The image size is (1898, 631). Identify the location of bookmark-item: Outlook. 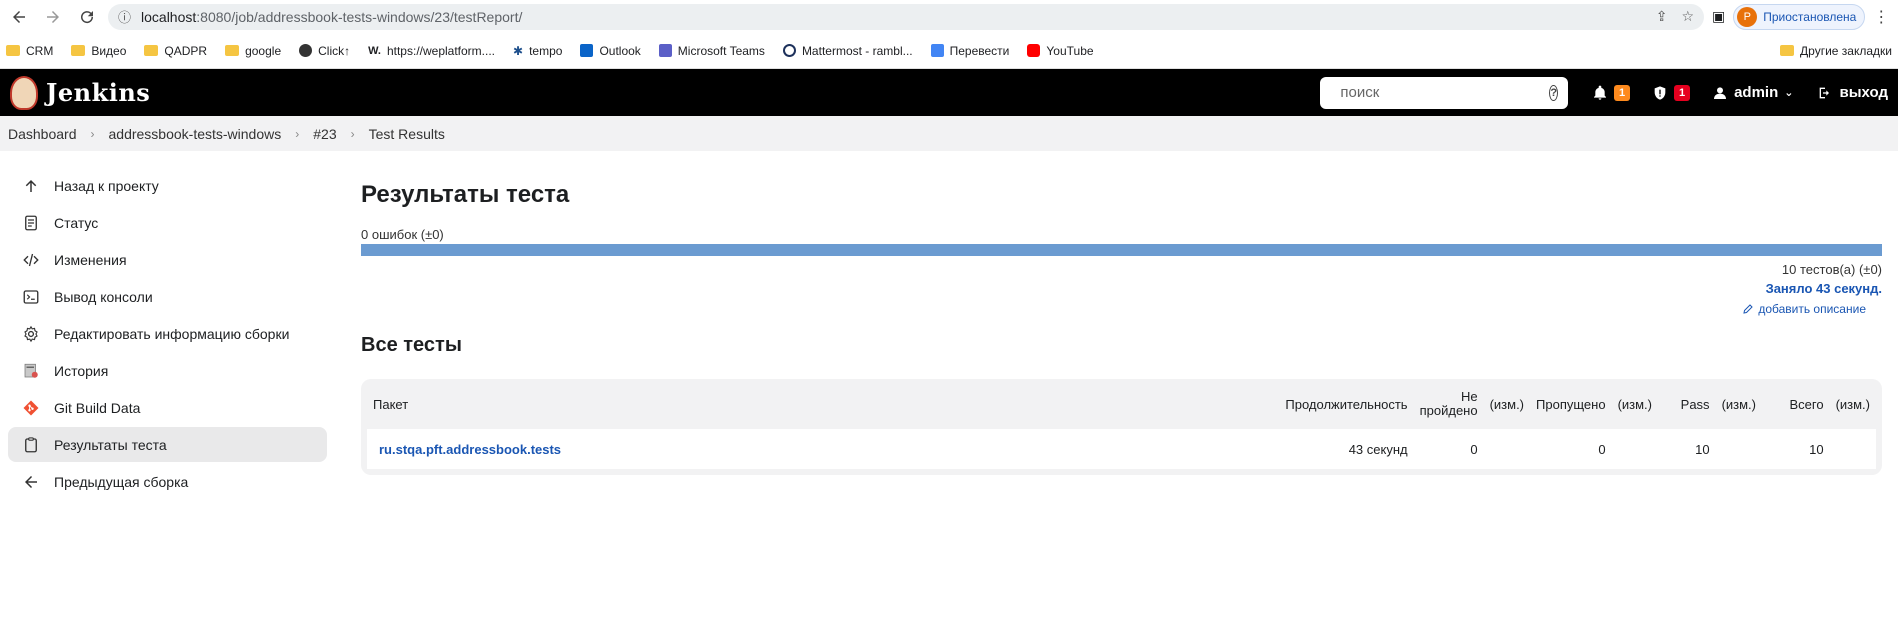
(610, 50).